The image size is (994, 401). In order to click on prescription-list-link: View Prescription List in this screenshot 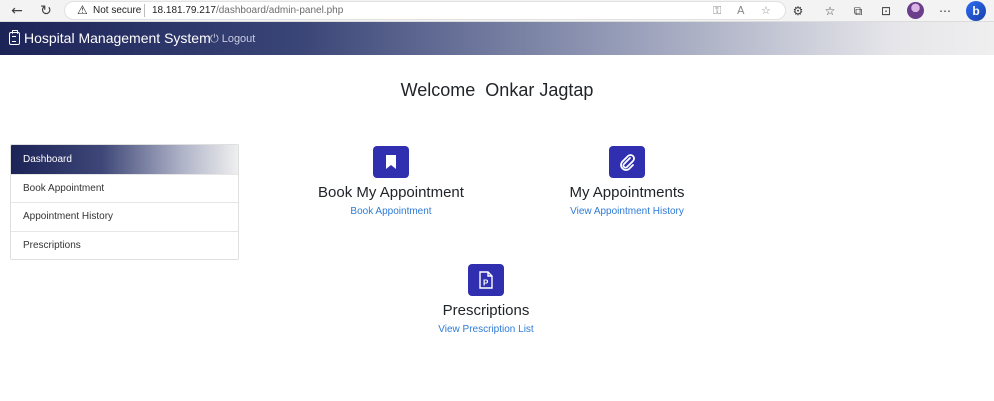, I will do `click(485, 329)`.